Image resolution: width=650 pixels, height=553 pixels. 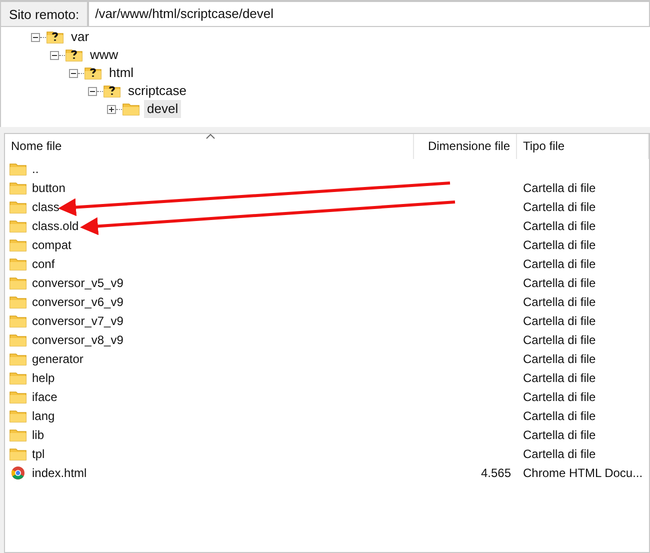 What do you see at coordinates (55, 225) in the screenshot?
I see `file-name: class.old` at bounding box center [55, 225].